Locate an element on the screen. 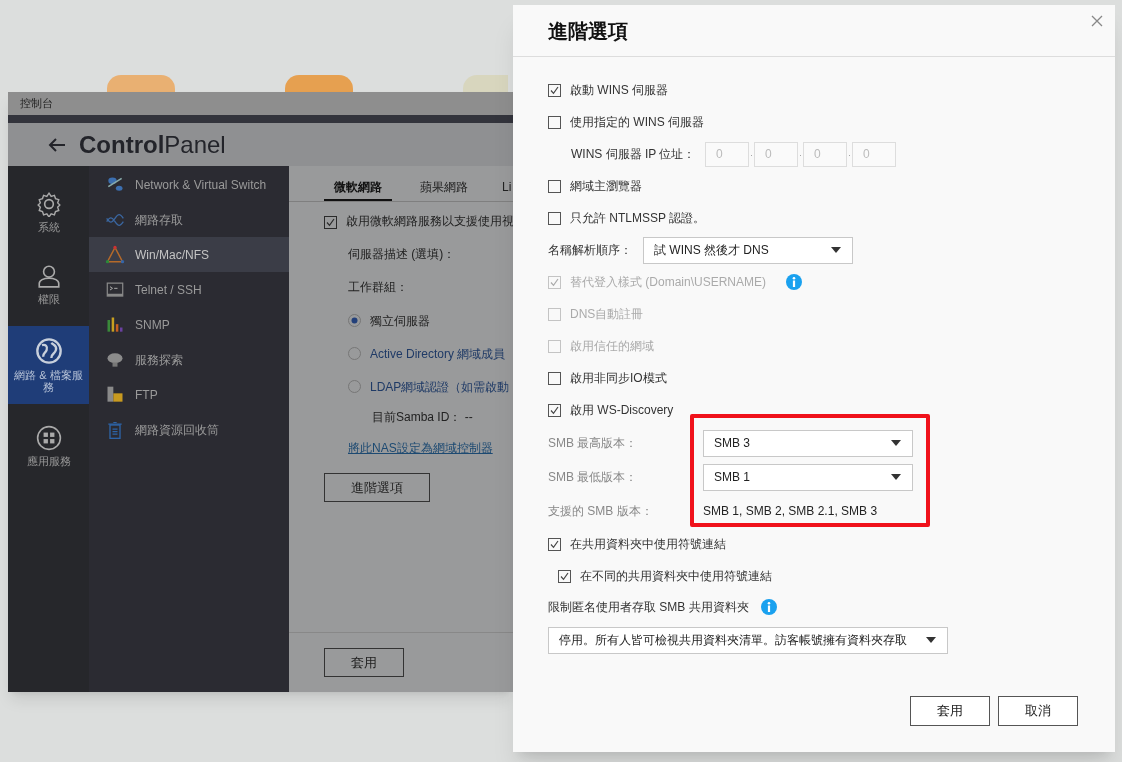 The image size is (1122, 762). tab: 微軟網路 is located at coordinates (358, 189).